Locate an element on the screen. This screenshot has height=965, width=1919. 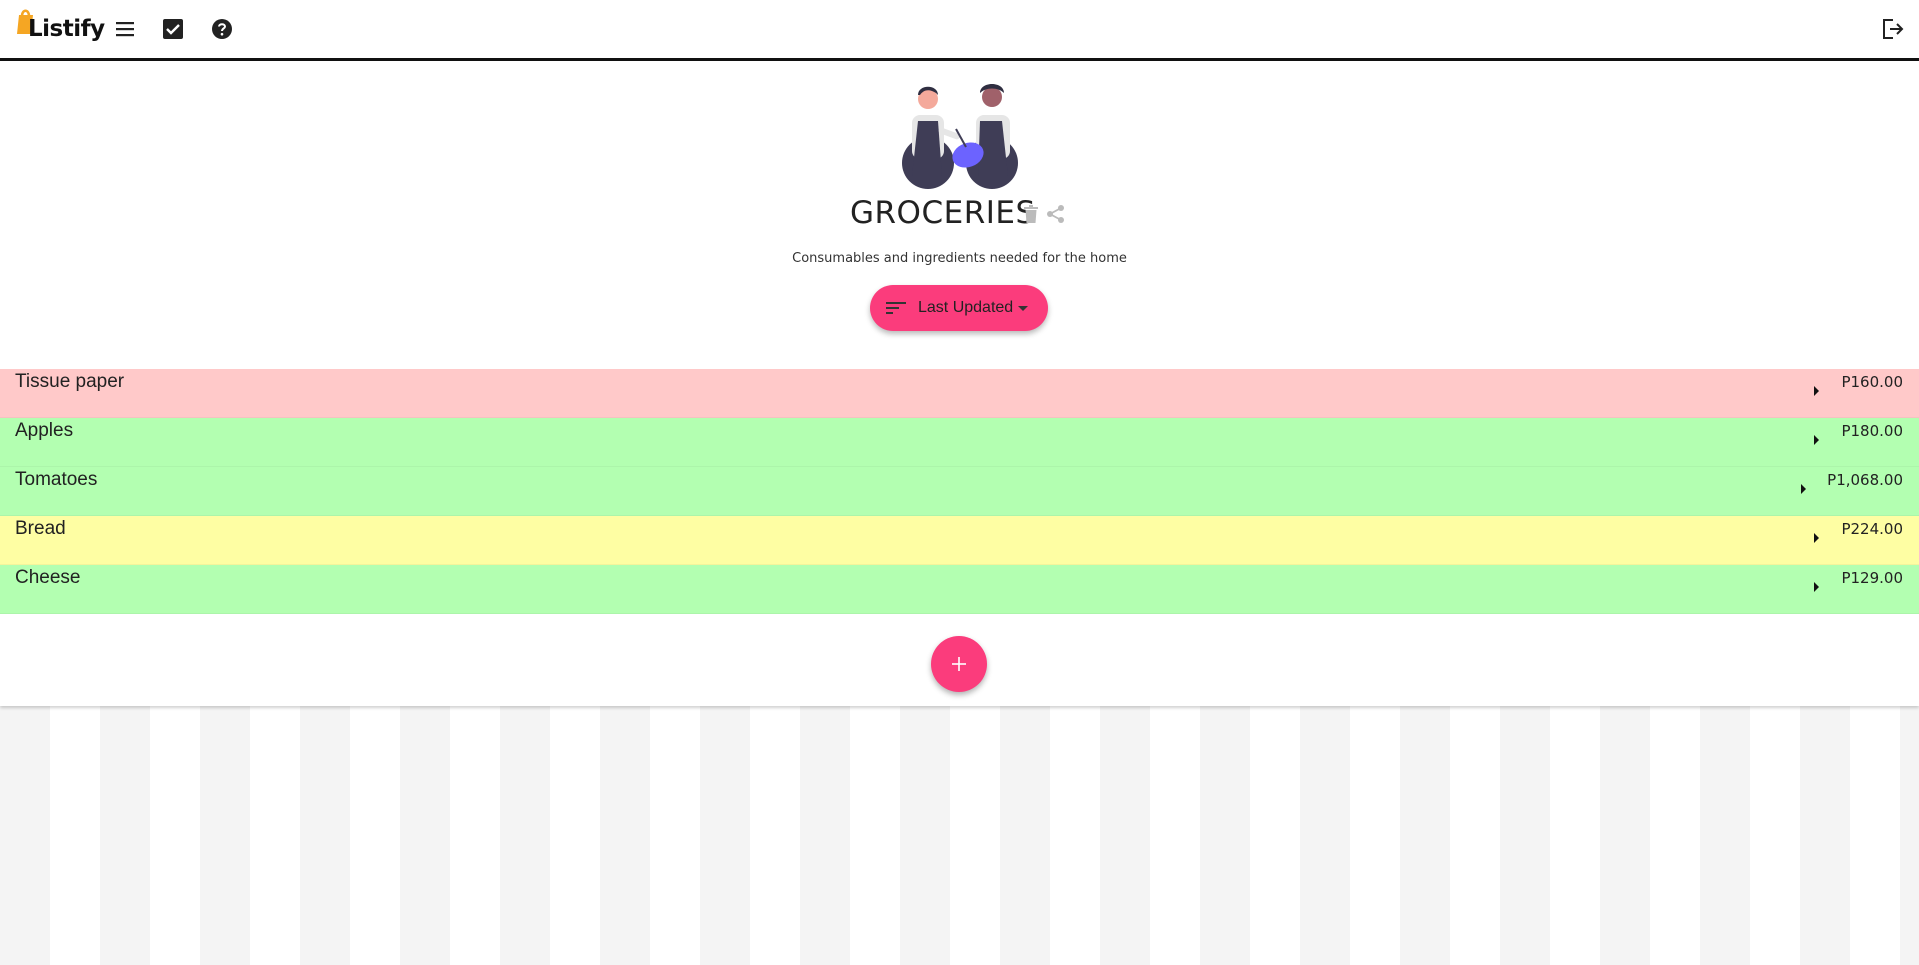
checkbox-icon is located at coordinates (173, 29).